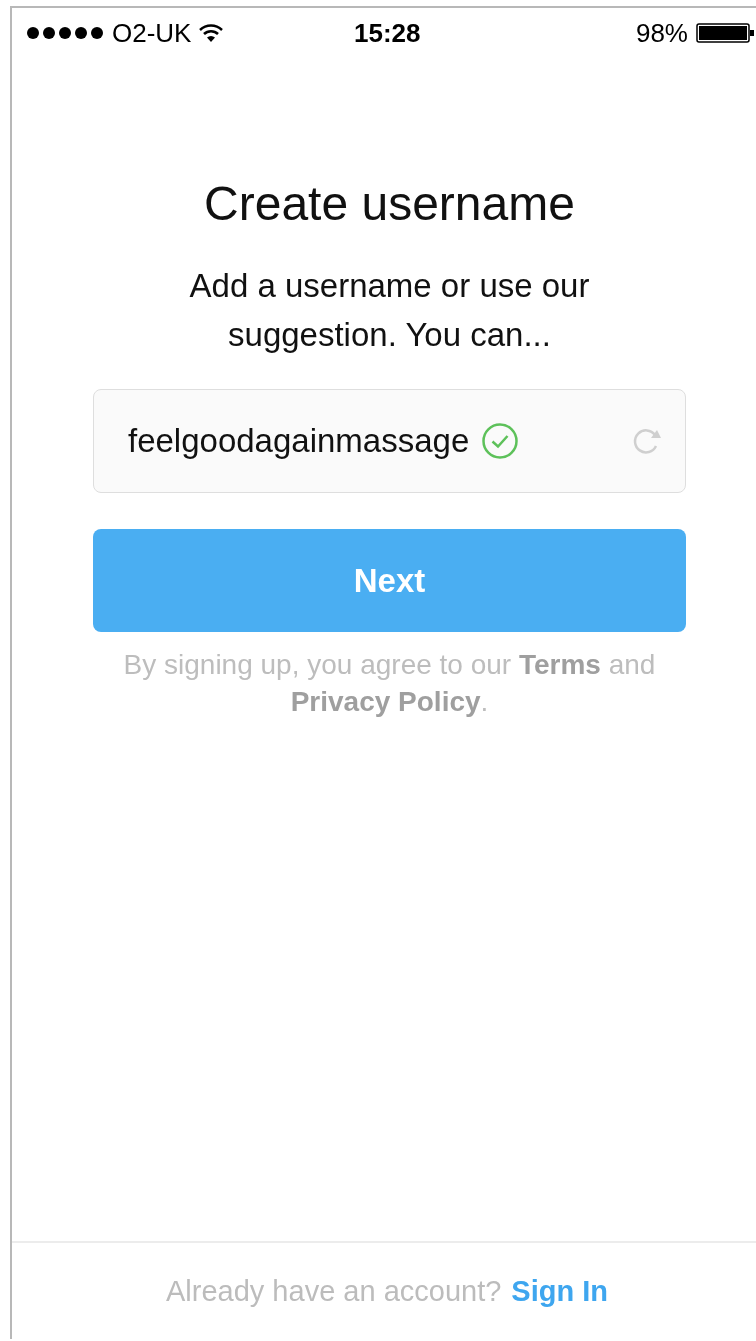 The width and height of the screenshot is (756, 1341). Describe the element at coordinates (152, 33) in the screenshot. I see `carrier-name: O2-UK` at that location.